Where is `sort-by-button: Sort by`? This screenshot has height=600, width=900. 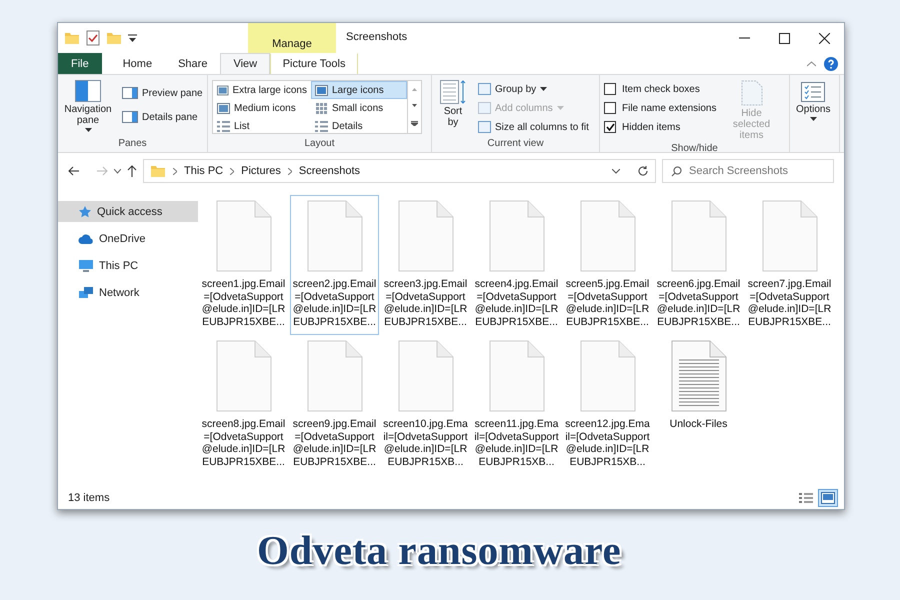
sort-by-button: Sort by is located at coordinates (453, 108).